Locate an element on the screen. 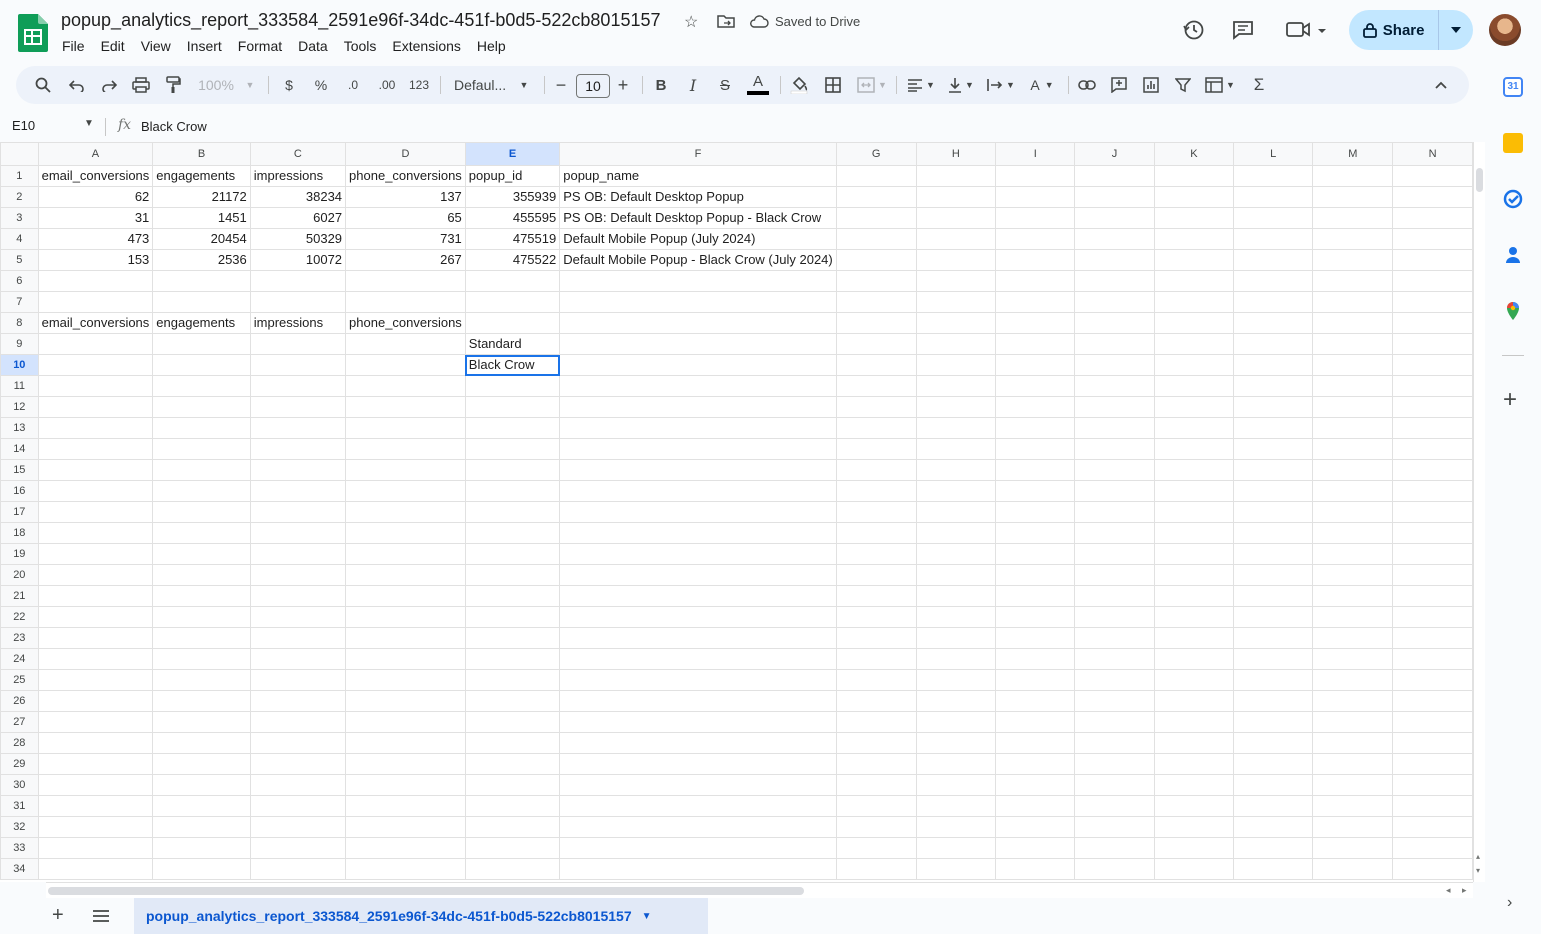 The image size is (1541, 934). column-header-k: K is located at coordinates (1194, 154).